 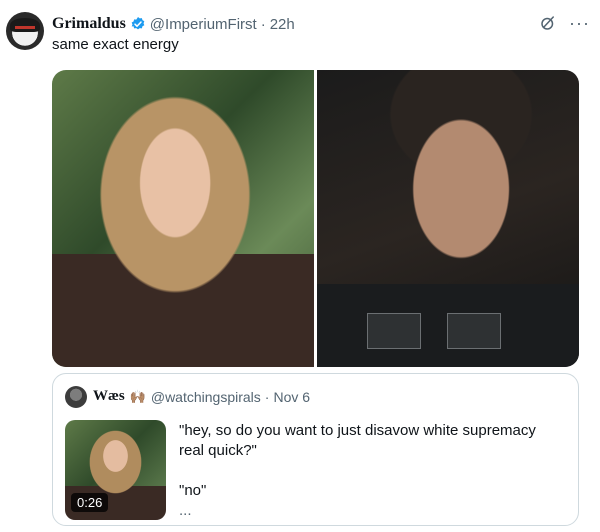 What do you see at coordinates (579, 23) in the screenshot?
I see `more-options-icon: ···` at bounding box center [579, 23].